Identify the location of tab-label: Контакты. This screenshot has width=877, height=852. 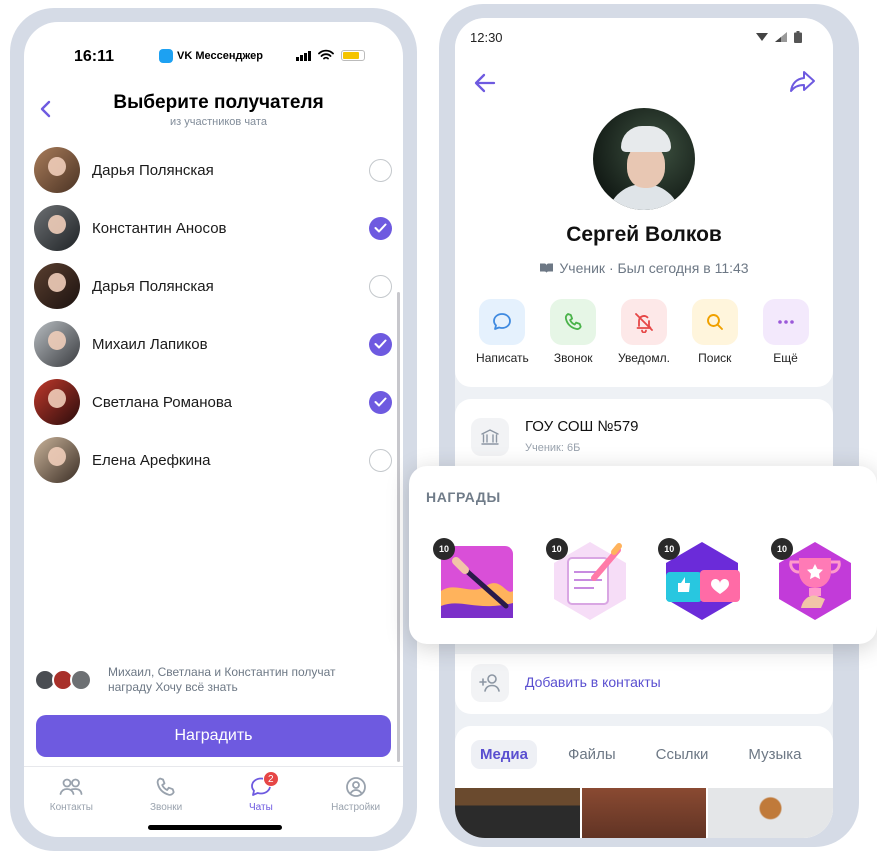
(71, 807).